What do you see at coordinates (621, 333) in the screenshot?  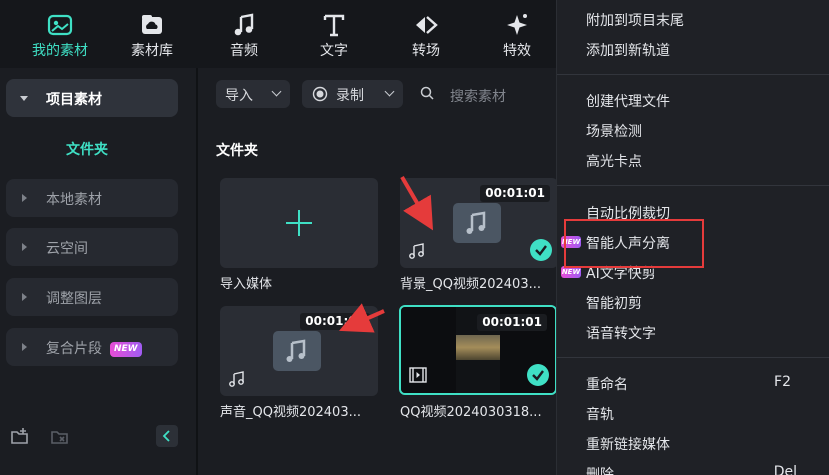 I see `menu-item-speech-to-text: 语音转文字` at bounding box center [621, 333].